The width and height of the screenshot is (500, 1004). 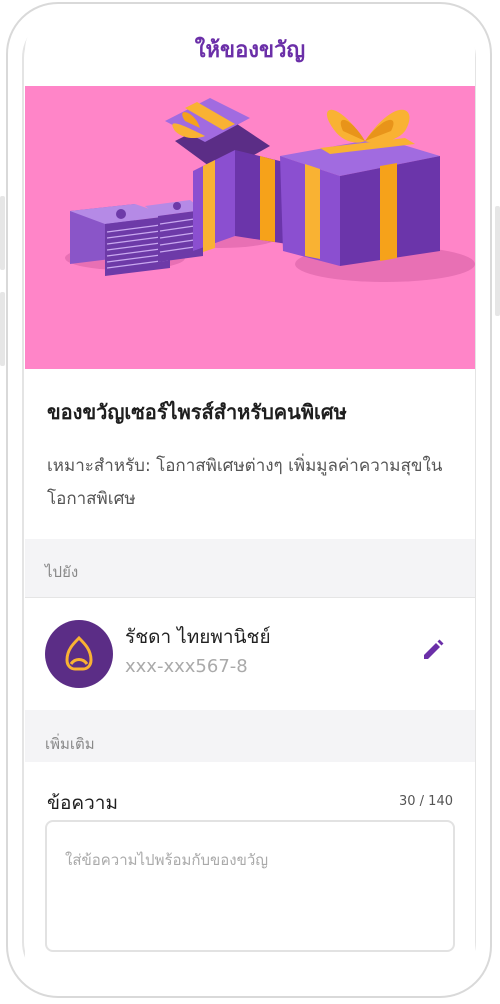 I want to click on pencil-icon, so click(x=433, y=650).